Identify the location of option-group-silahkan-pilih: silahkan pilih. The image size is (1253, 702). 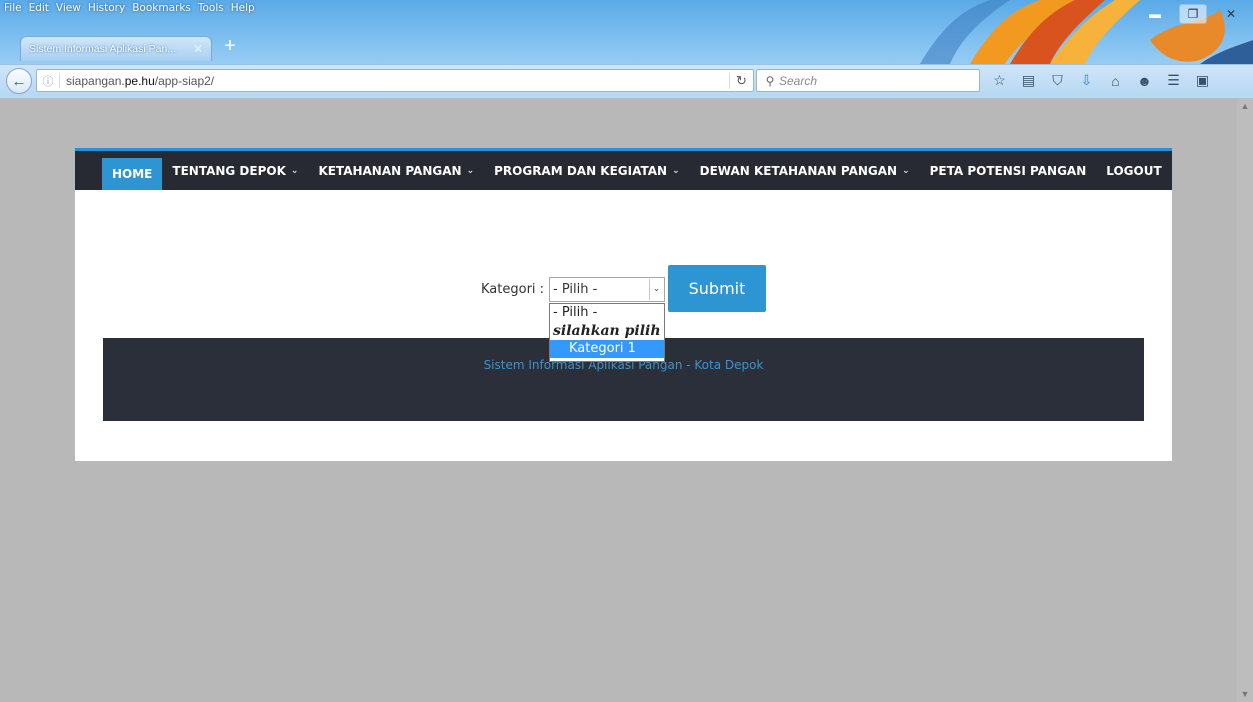
(607, 331).